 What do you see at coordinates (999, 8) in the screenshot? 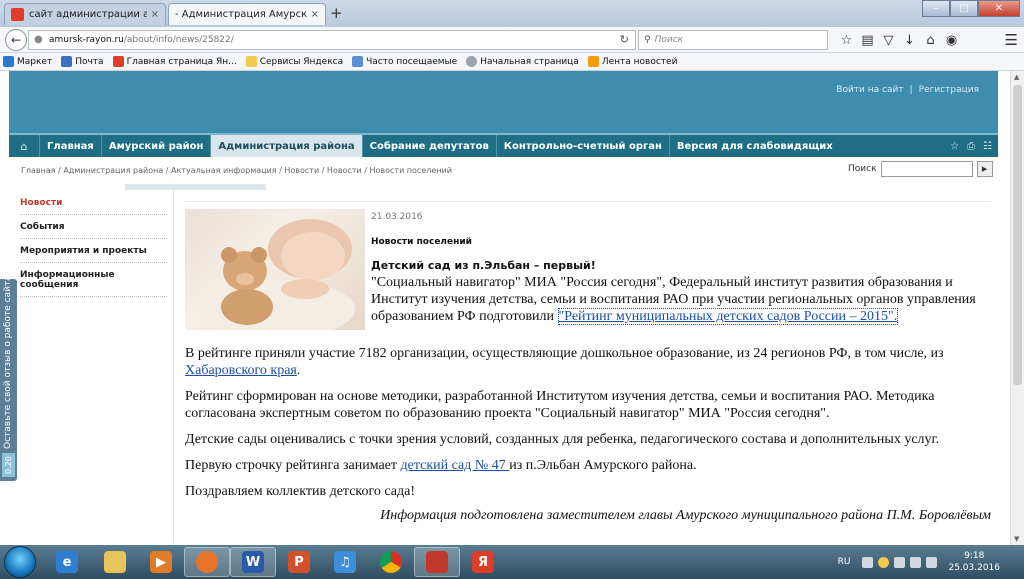
I see `close-window-button: ✕` at bounding box center [999, 8].